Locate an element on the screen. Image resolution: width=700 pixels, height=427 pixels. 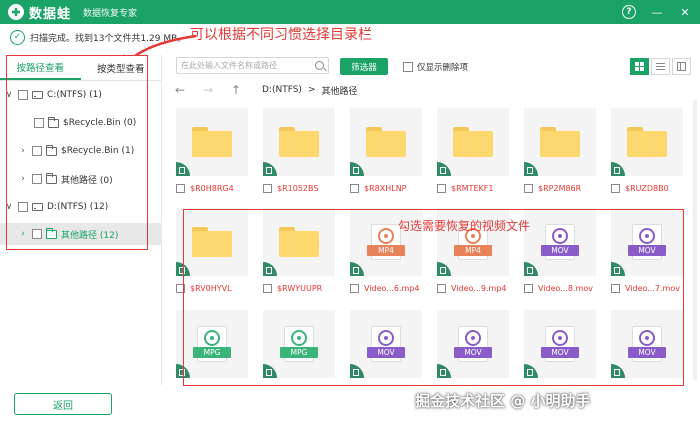
grid-view-button is located at coordinates (639, 66).